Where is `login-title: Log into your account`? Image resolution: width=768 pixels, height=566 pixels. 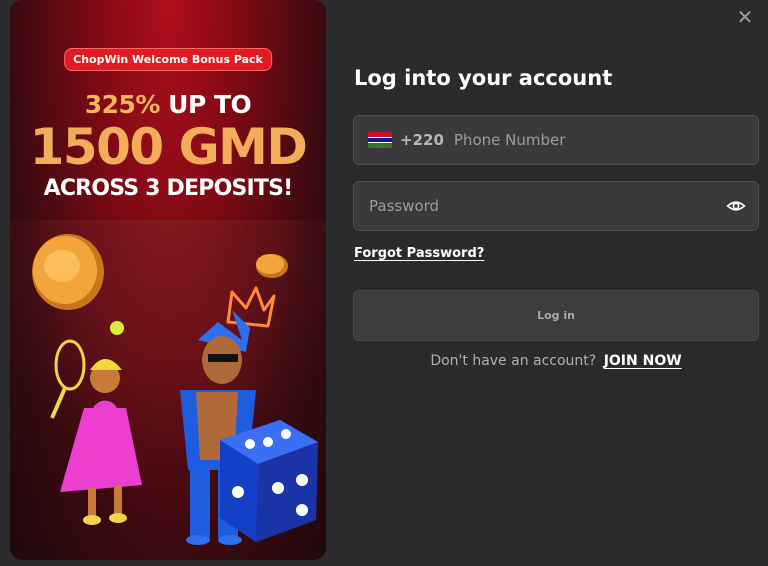 login-title: Log into your account is located at coordinates (483, 78).